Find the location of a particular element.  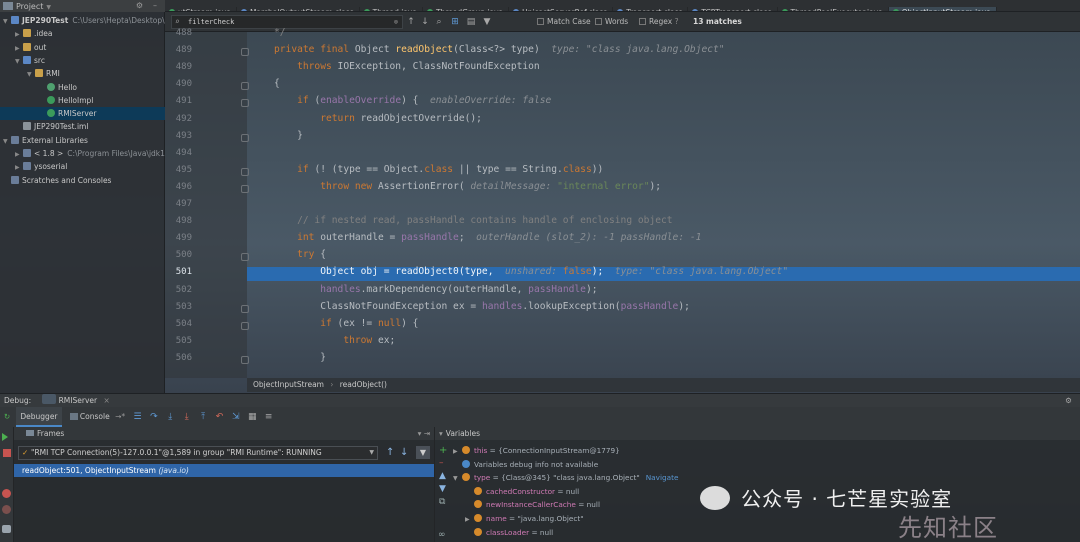

view-breakpoints-icon is located at coordinates (6, 493).